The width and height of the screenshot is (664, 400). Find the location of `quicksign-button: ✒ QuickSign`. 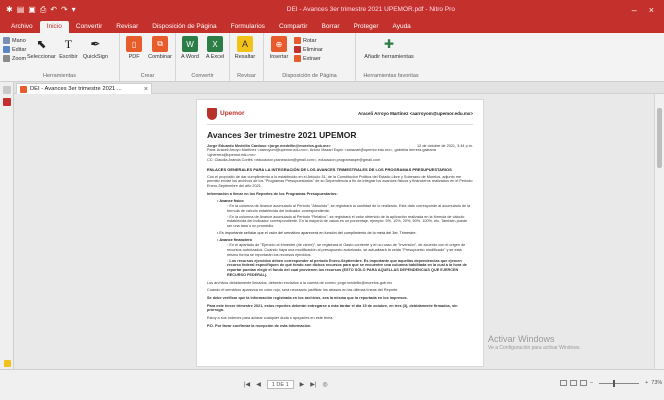

quicksign-button: ✒ QuickSign is located at coordinates (95, 48).